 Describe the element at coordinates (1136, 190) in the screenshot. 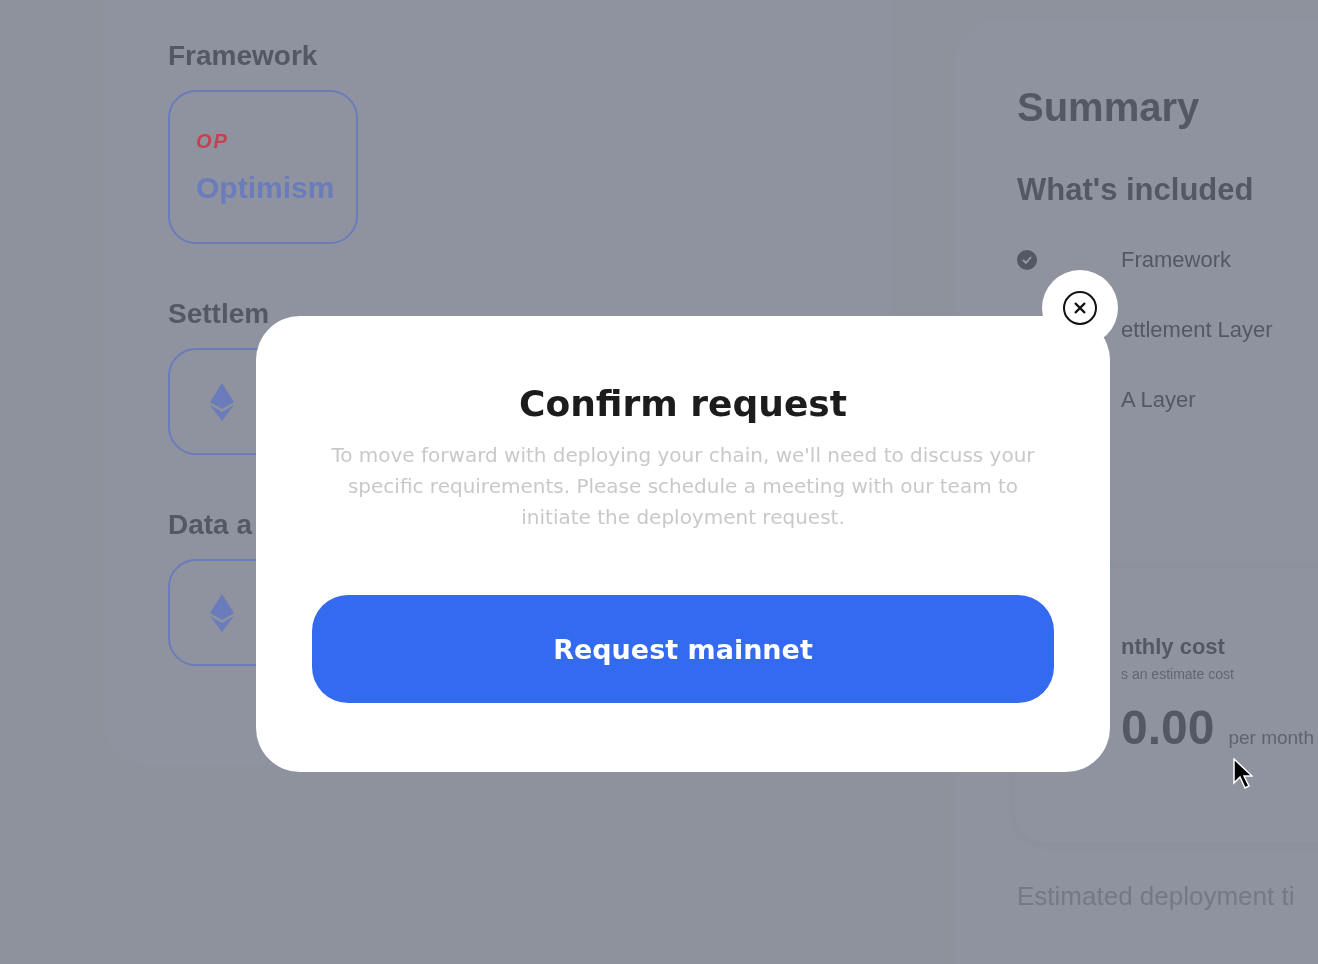

I see `section-heading: What's included` at that location.